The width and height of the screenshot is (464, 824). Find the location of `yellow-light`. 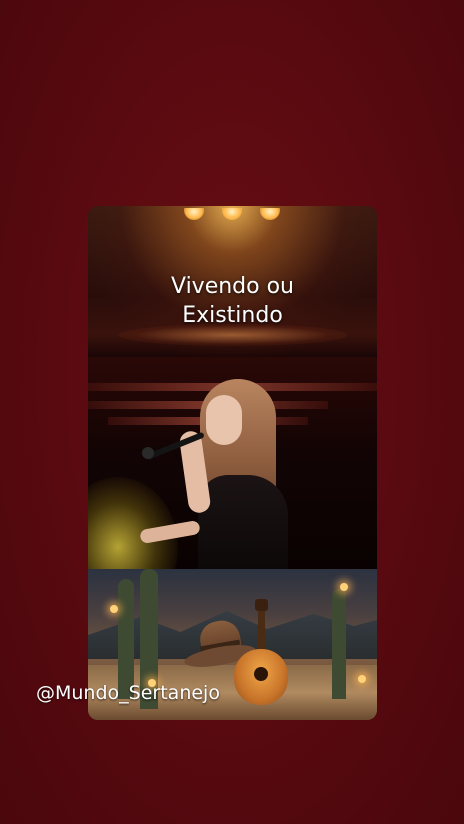

yellow-light is located at coordinates (133, 523).